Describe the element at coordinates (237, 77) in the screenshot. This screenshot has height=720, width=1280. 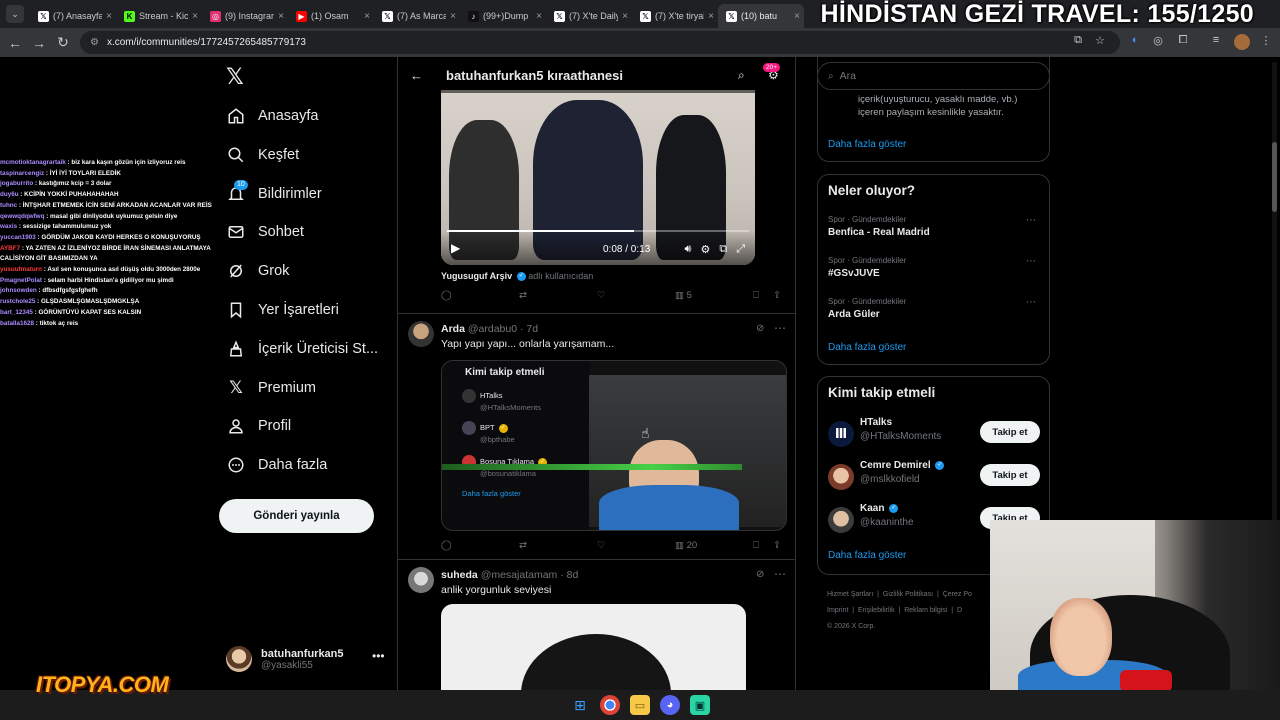
I see `x-logo-icon: 𝕏` at that location.